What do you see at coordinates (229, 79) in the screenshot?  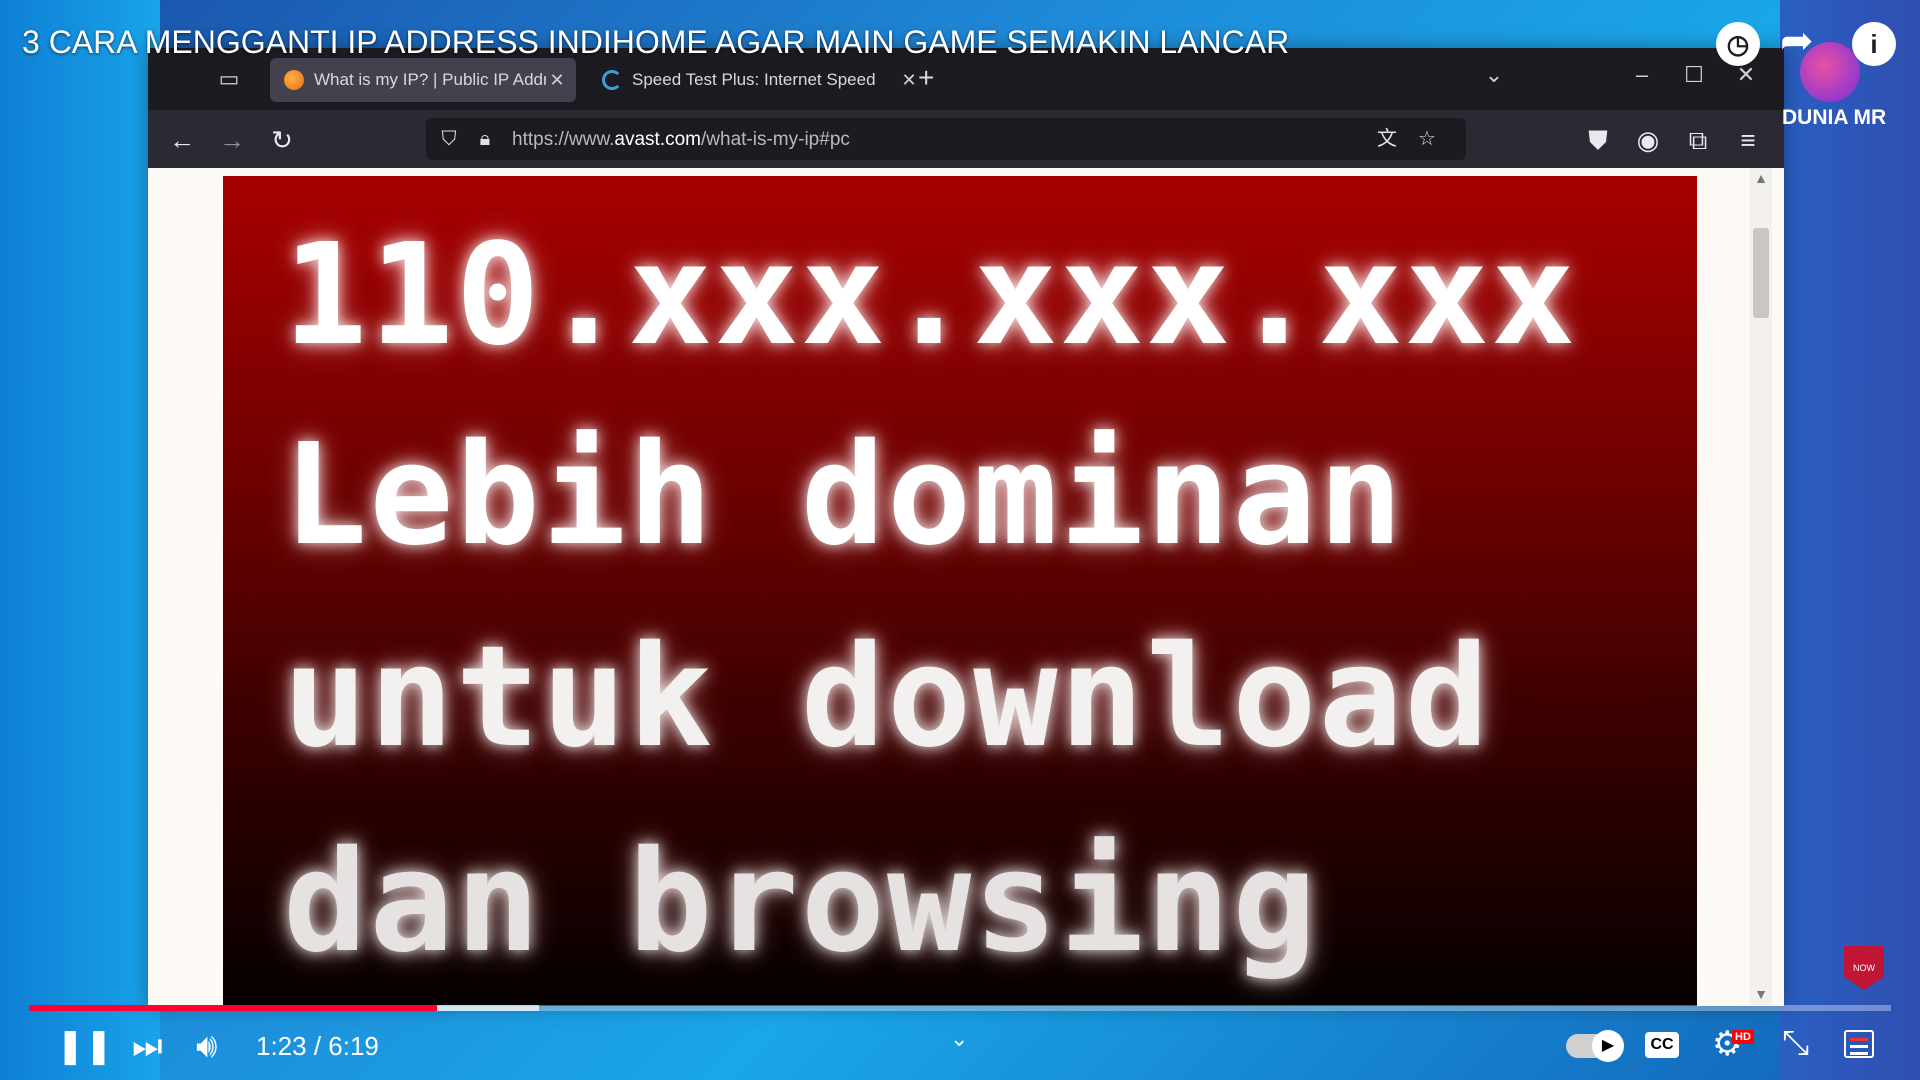 I see `tab-list-icon: ▭` at bounding box center [229, 79].